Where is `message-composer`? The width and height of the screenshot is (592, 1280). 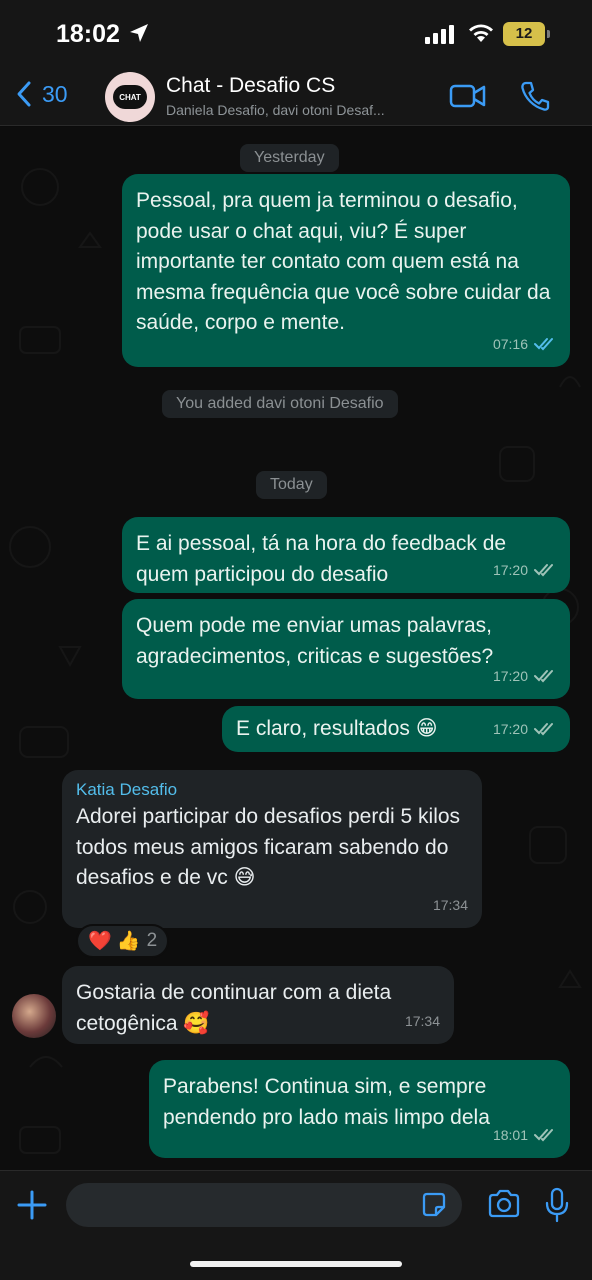 message-composer is located at coordinates (296, 1225).